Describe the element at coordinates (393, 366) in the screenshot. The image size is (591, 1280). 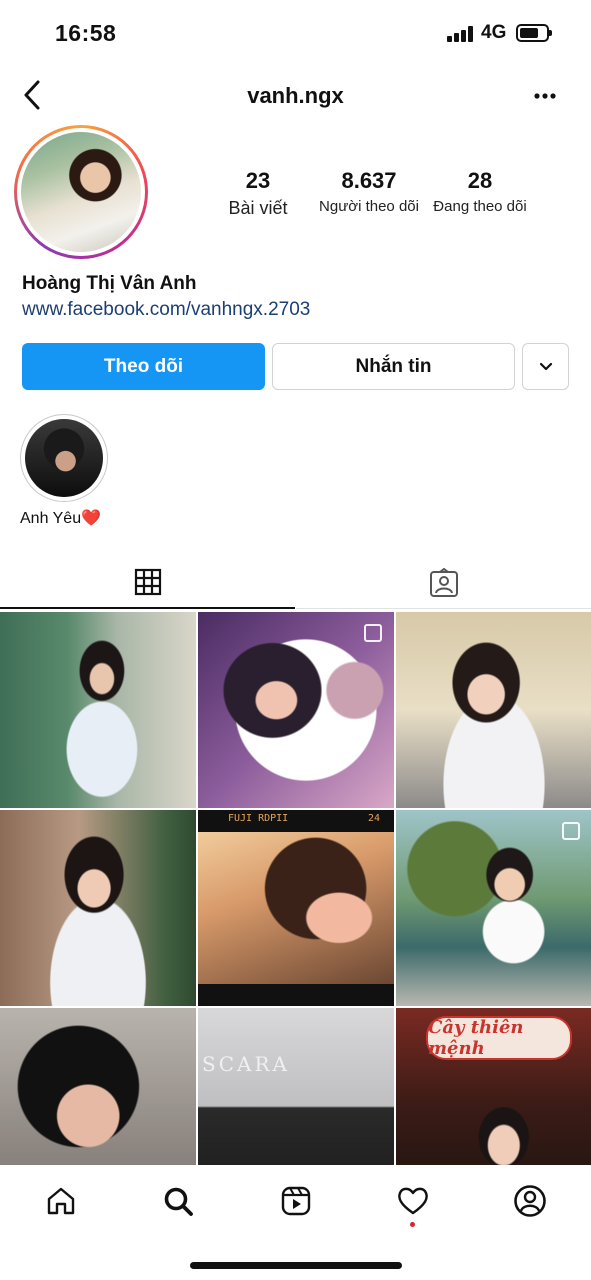
I see `message-button: Nhắn tin` at that location.